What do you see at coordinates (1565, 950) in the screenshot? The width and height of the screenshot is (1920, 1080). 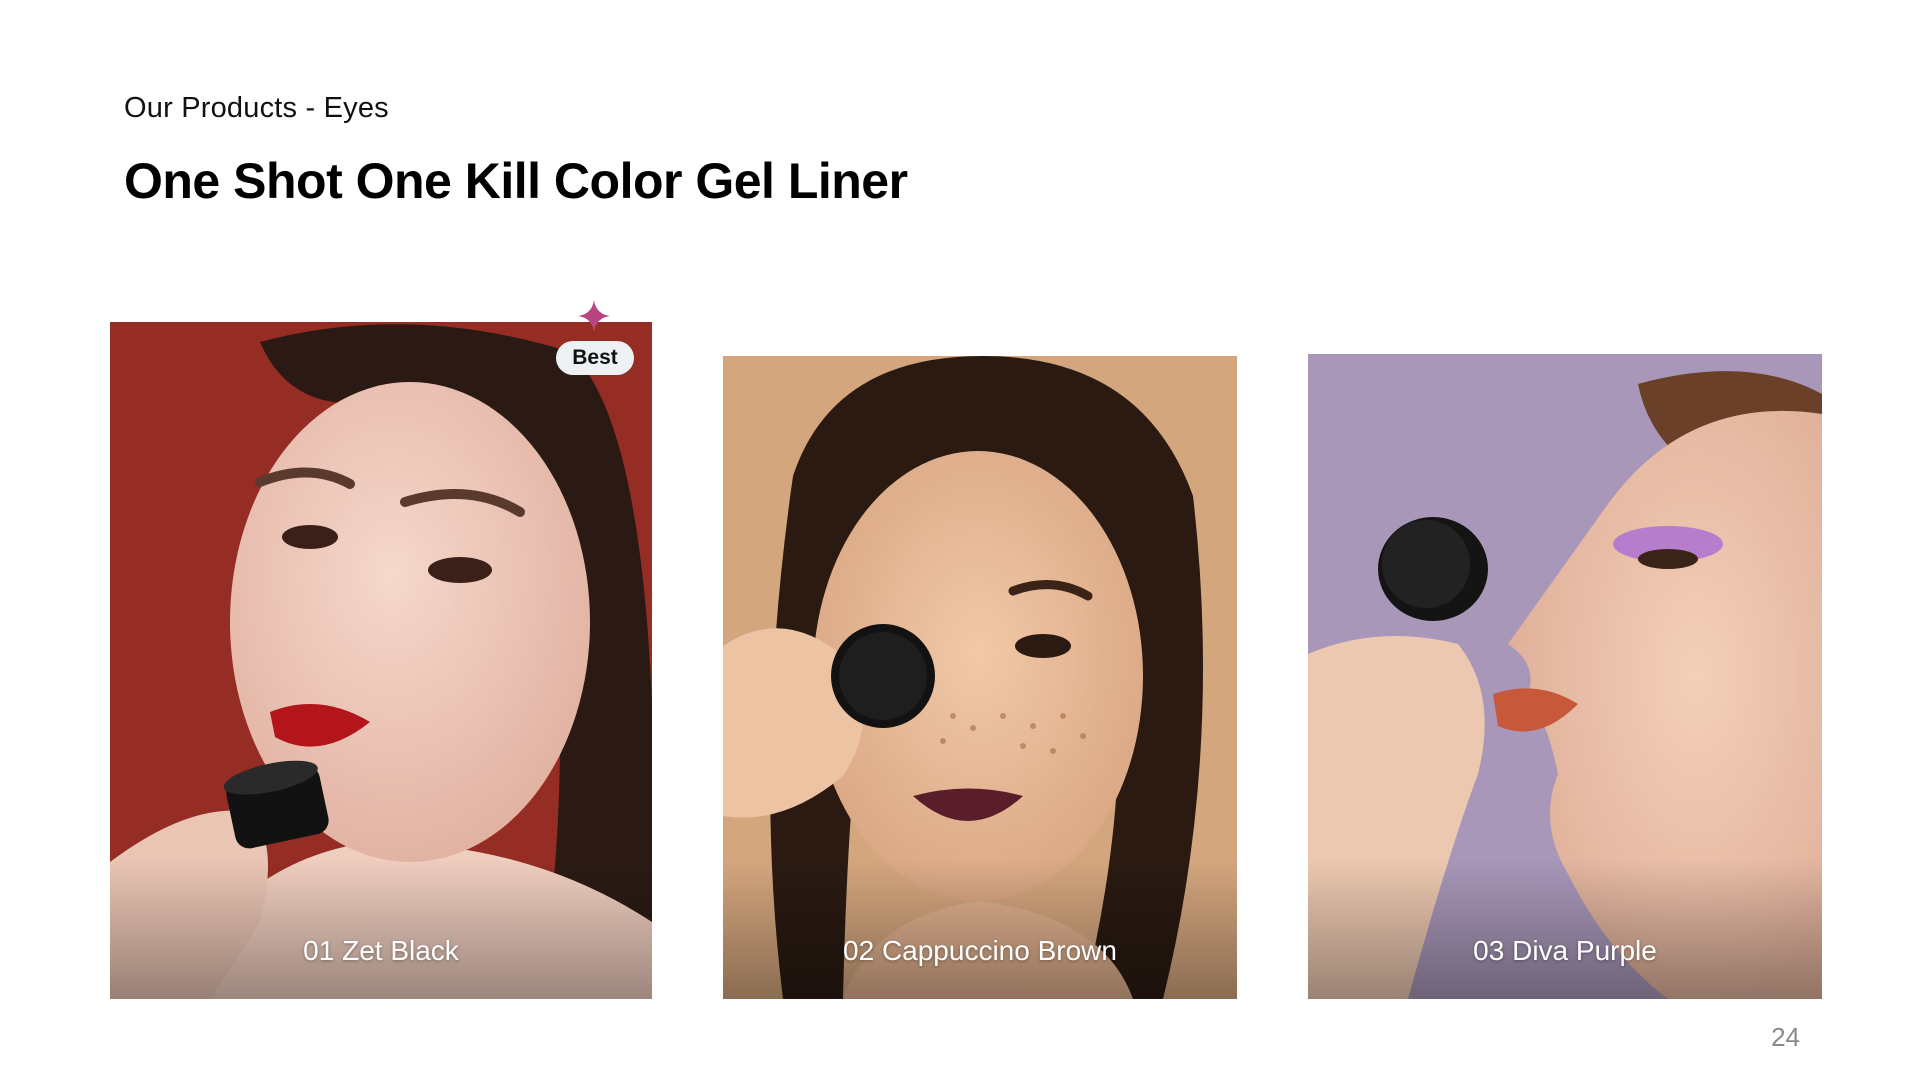 I see `product-label: 03 Diva Purple` at bounding box center [1565, 950].